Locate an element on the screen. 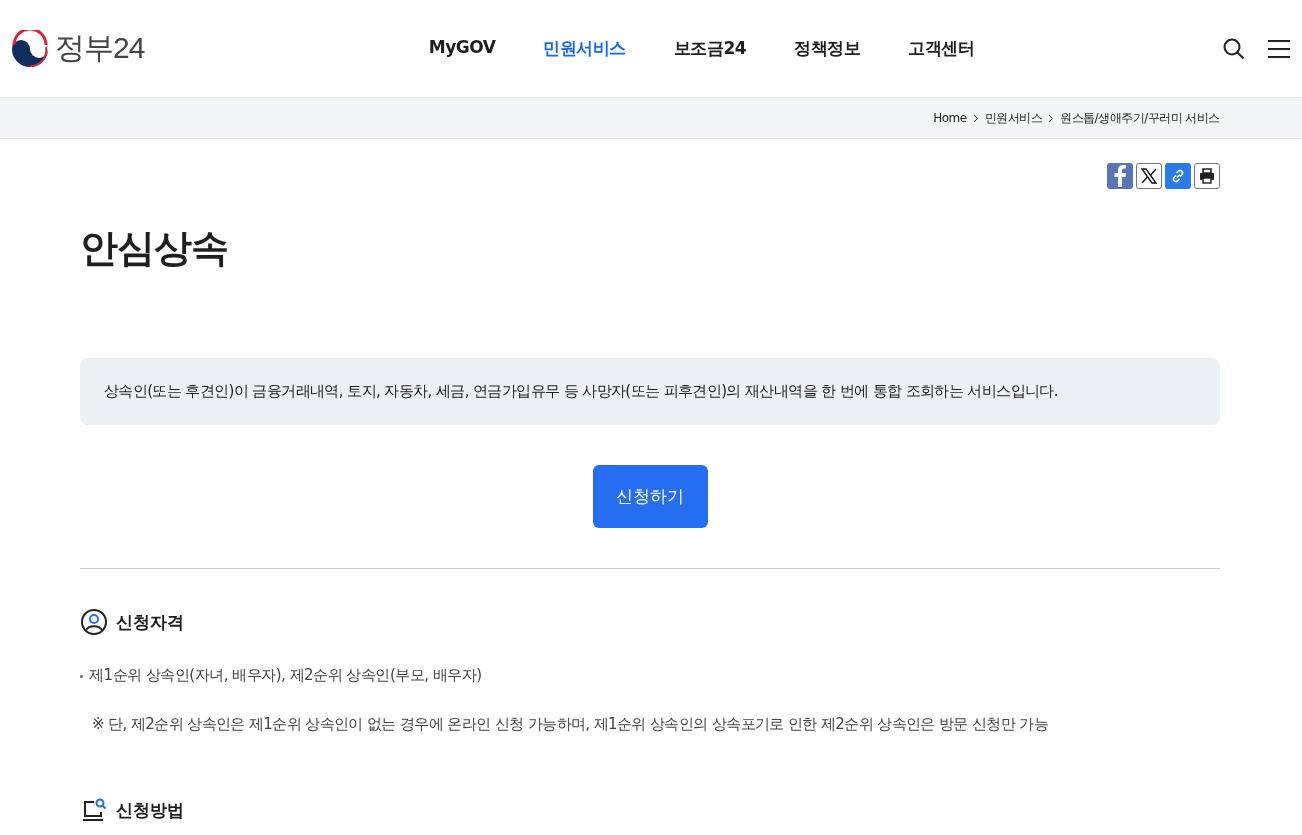 The width and height of the screenshot is (1302, 835). logo-text: 정부24 is located at coordinates (100, 48).